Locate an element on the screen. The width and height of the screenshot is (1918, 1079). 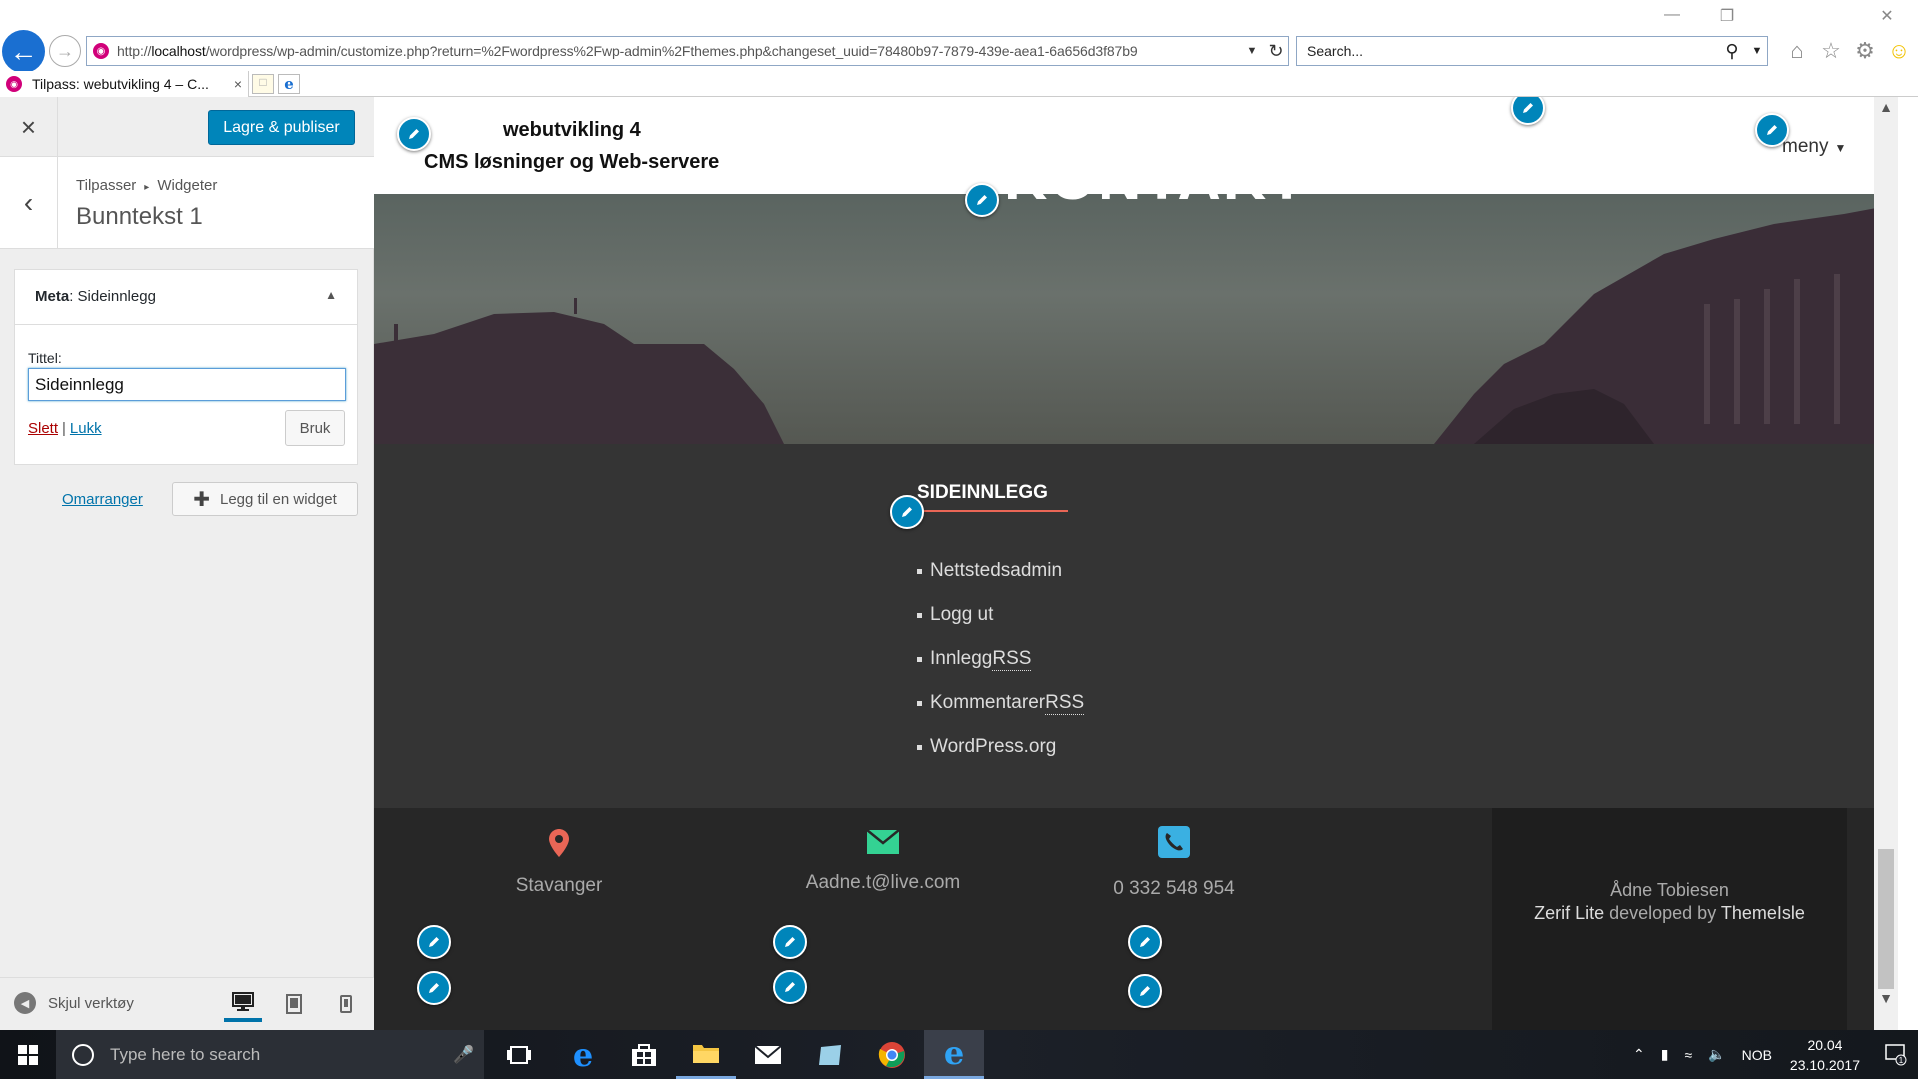
close-customizer-button: × is located at coordinates (29, 127).